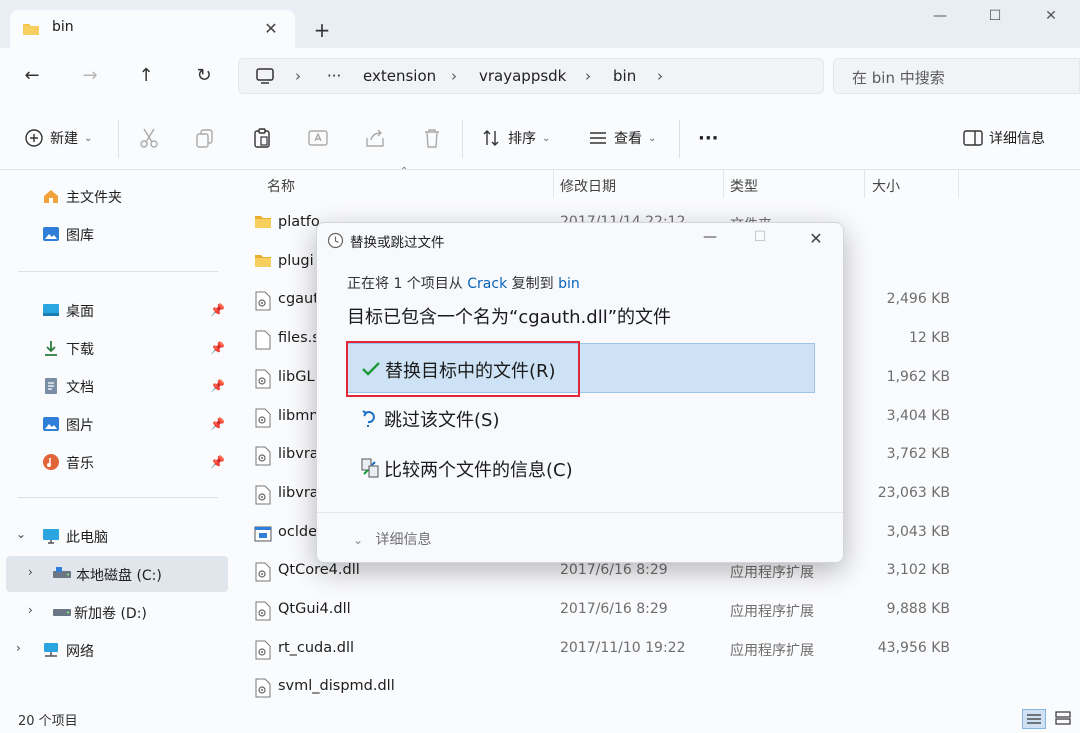 The width and height of the screenshot is (1080, 733). I want to click on toolbar-separator, so click(462, 139).